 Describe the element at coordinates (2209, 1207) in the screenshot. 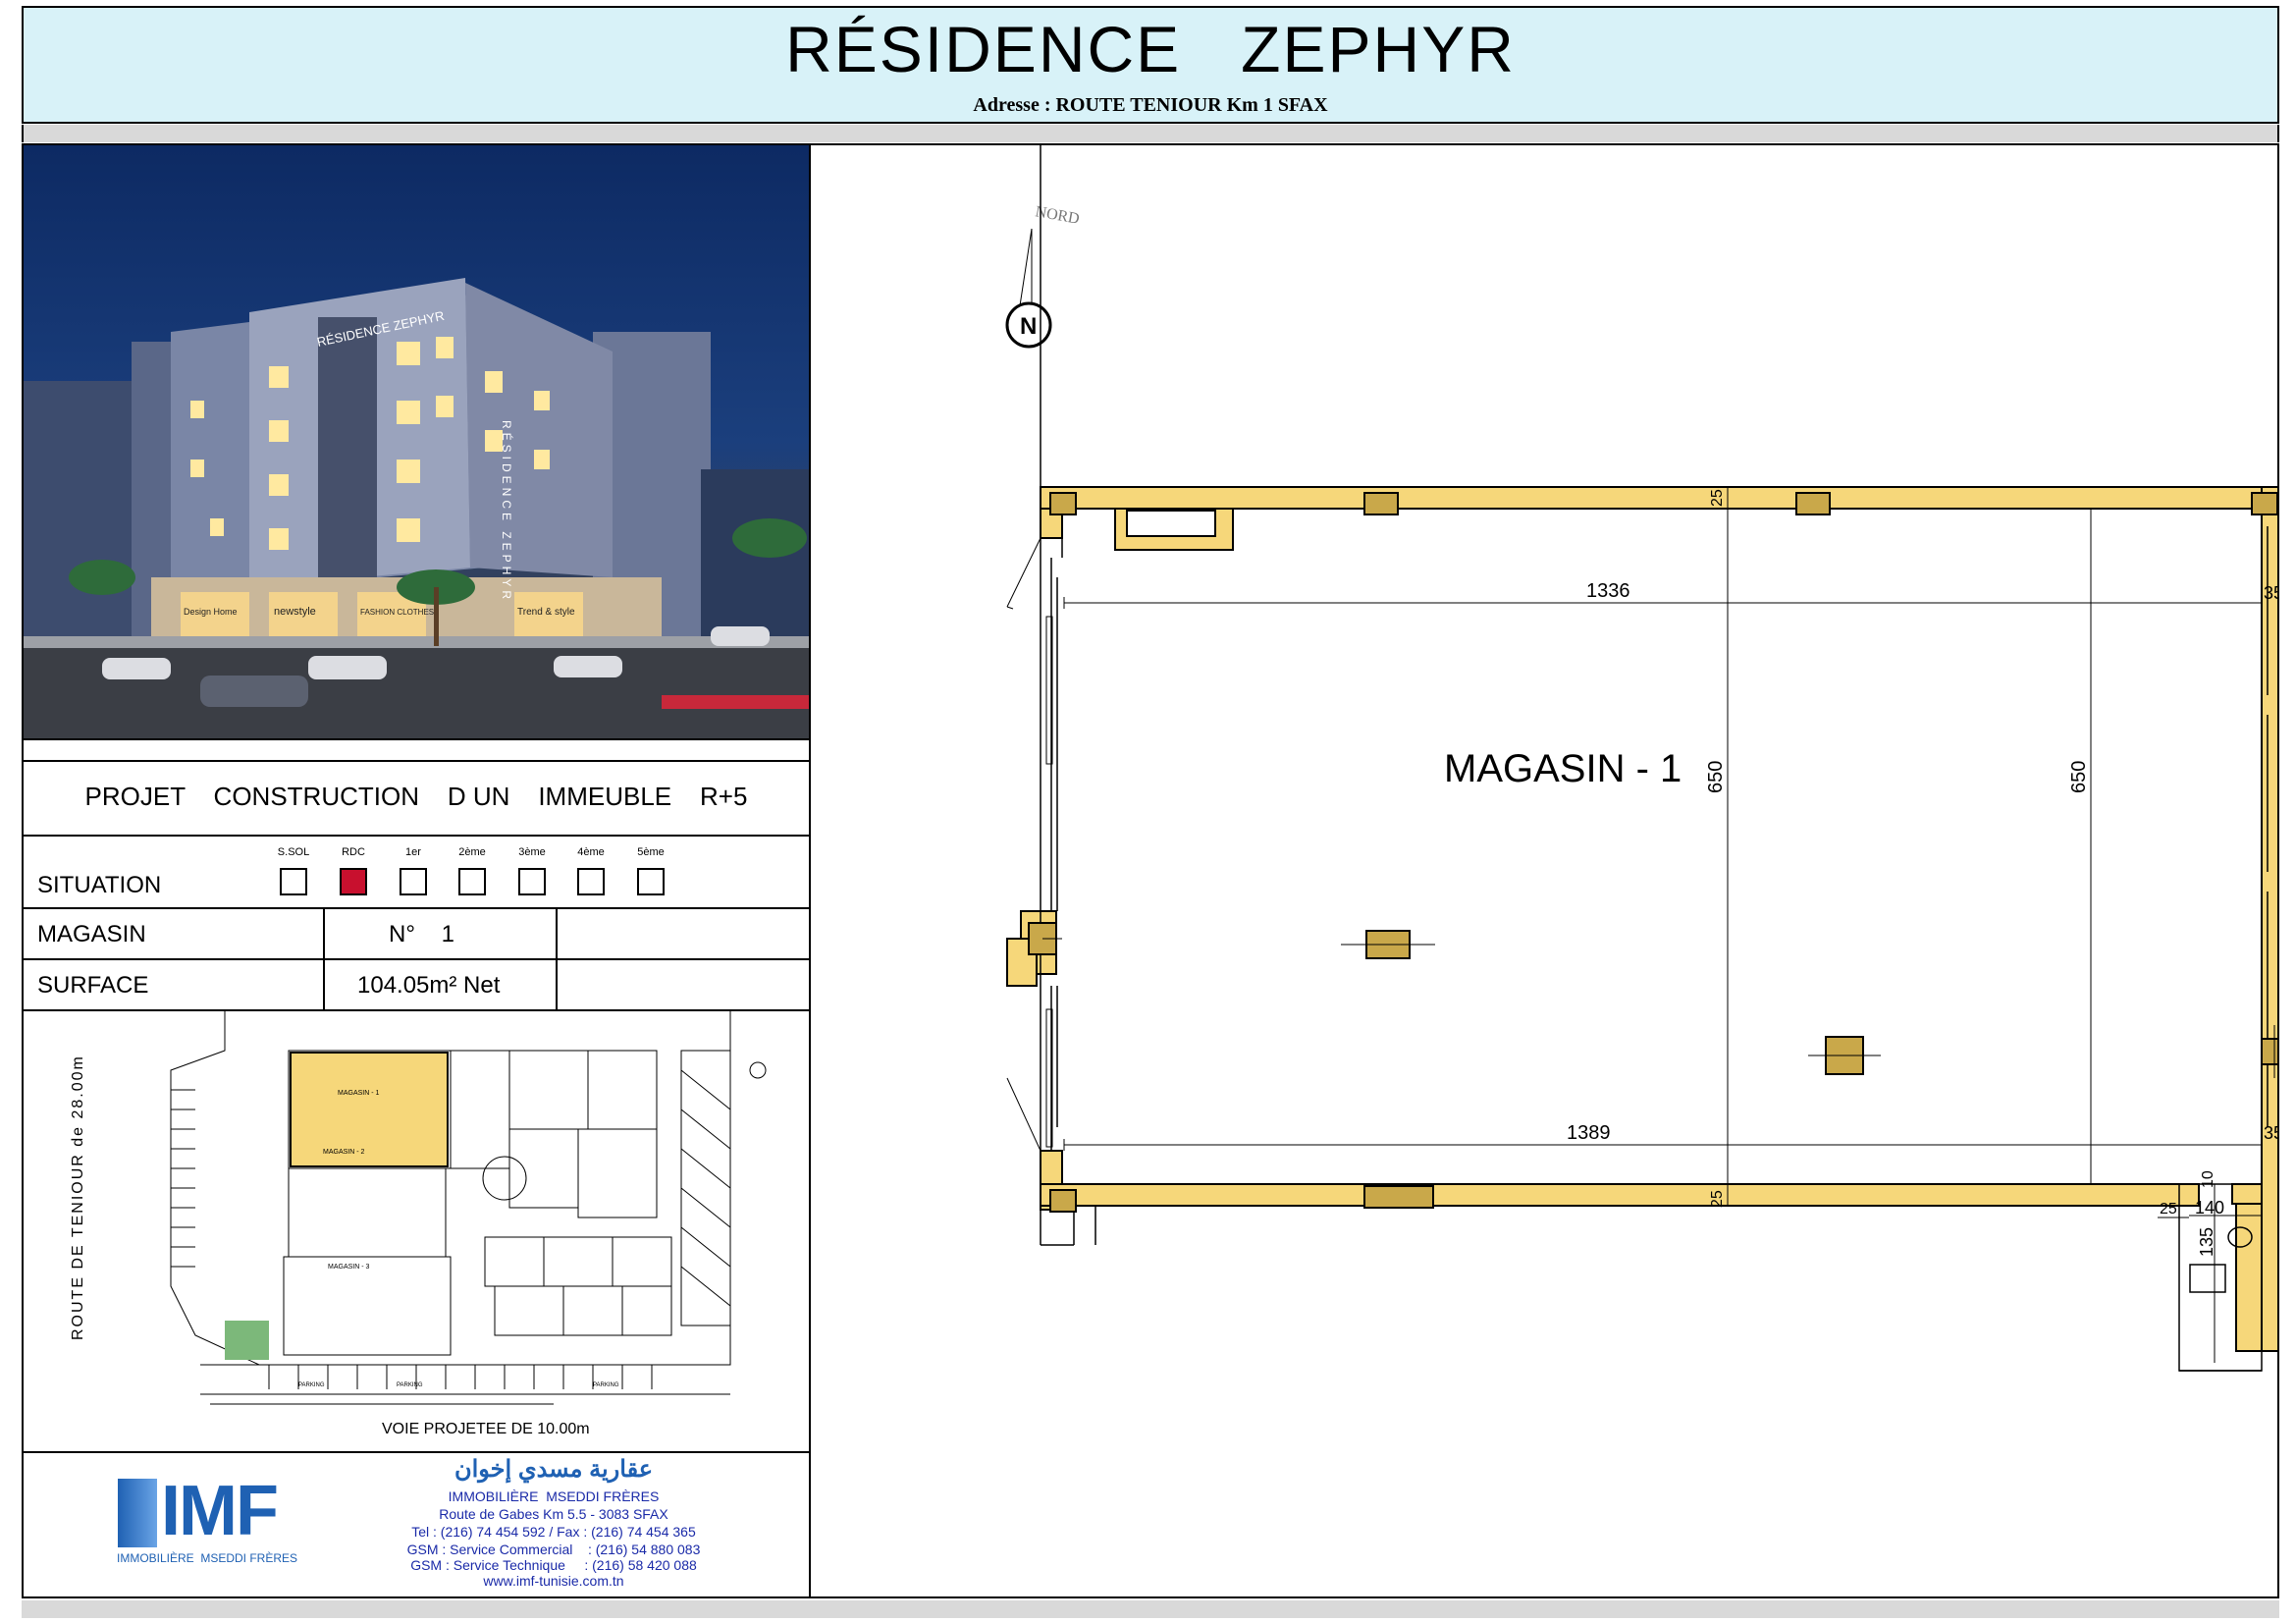

I see `dim-wc-width: 140` at that location.